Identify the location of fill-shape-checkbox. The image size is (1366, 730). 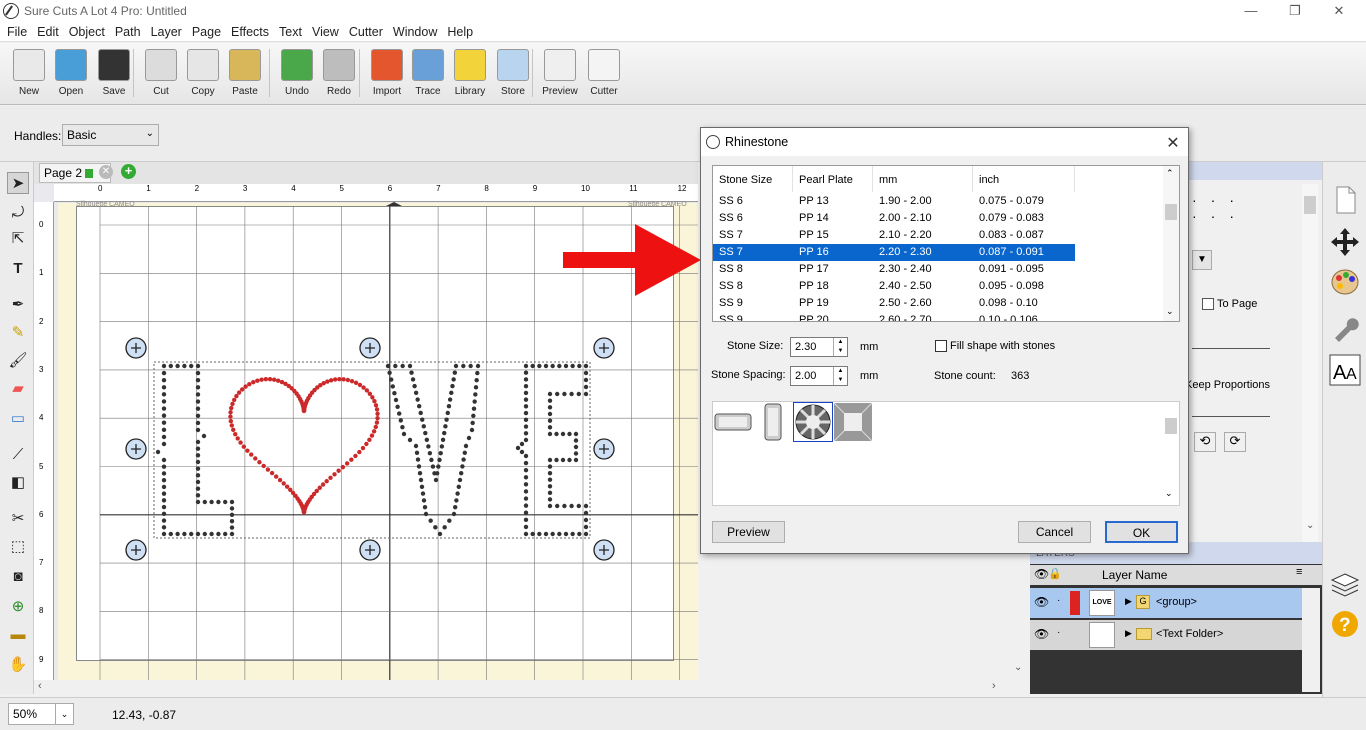
(941, 346).